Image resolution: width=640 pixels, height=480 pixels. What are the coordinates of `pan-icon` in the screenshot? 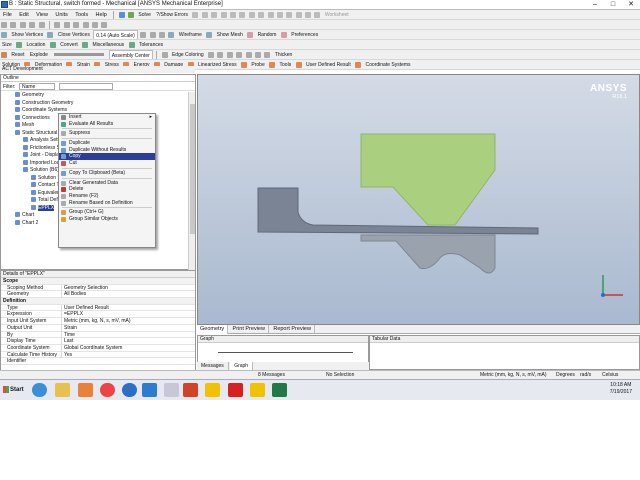 It's located at (204, 15).